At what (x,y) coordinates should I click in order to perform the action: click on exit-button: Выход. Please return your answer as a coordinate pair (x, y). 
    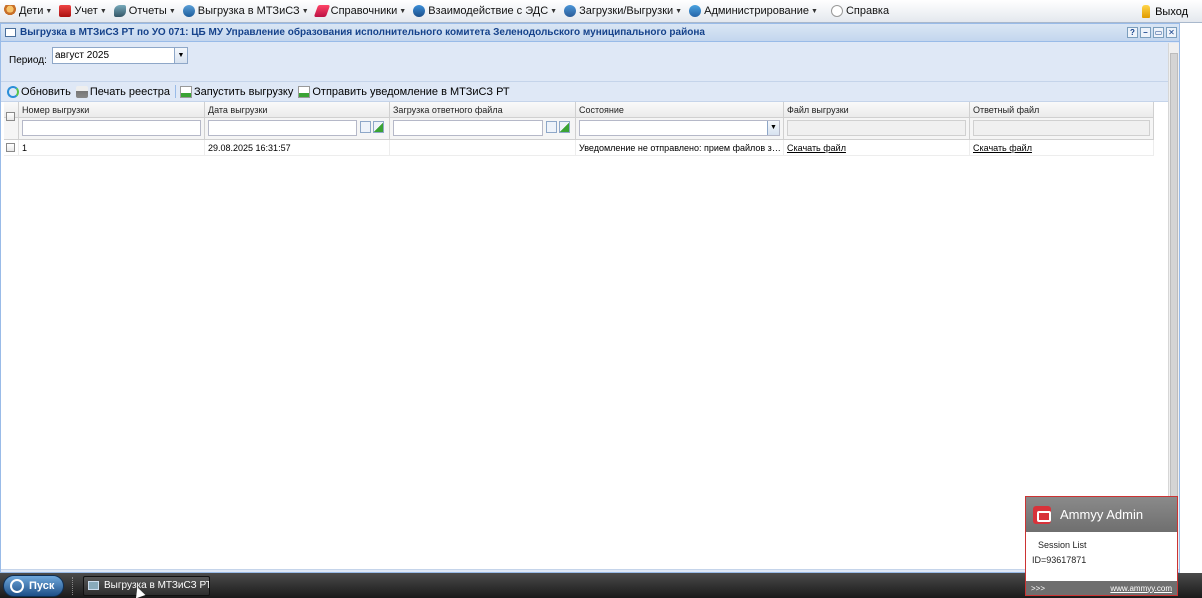
    Looking at the image, I should click on (1165, 11).